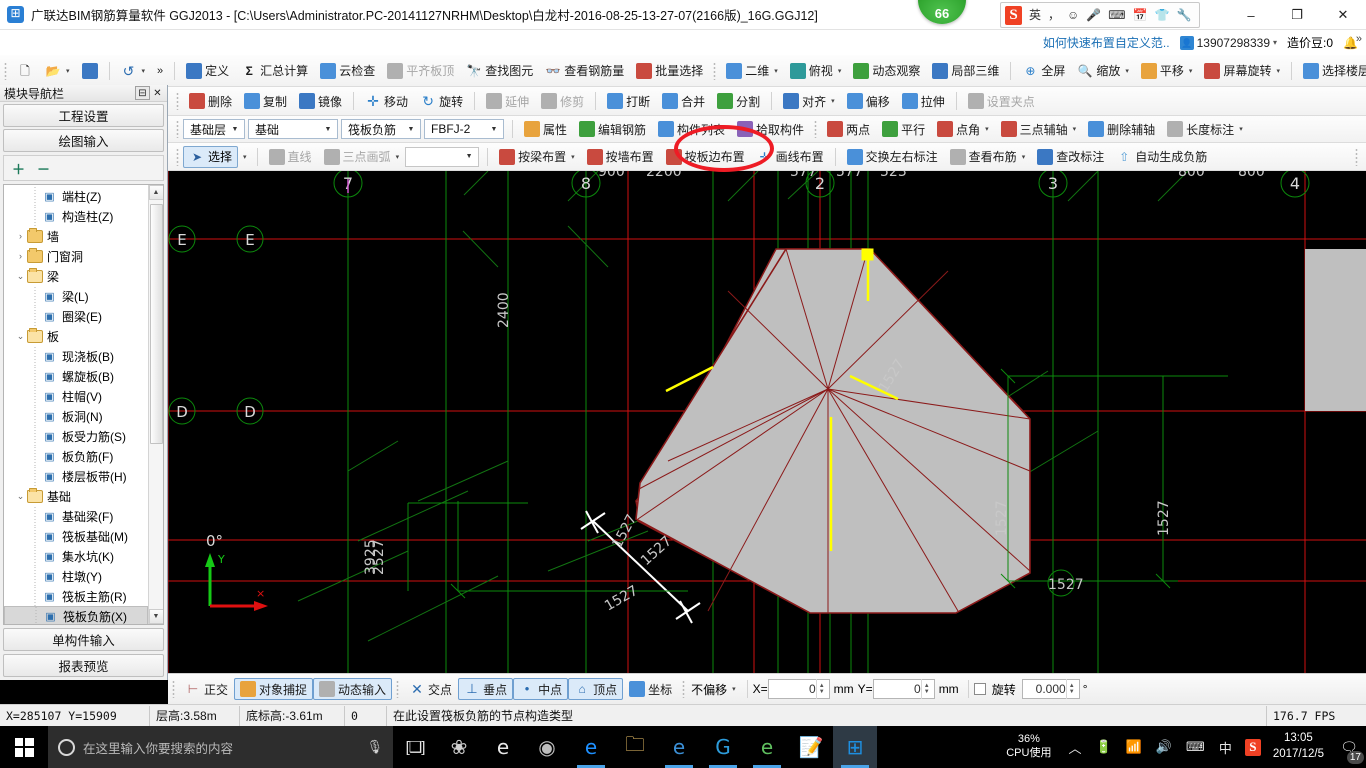 The image size is (1366, 768). What do you see at coordinates (76, 276) in the screenshot?
I see `tree-item-4: ⌄ 梁` at bounding box center [76, 276].